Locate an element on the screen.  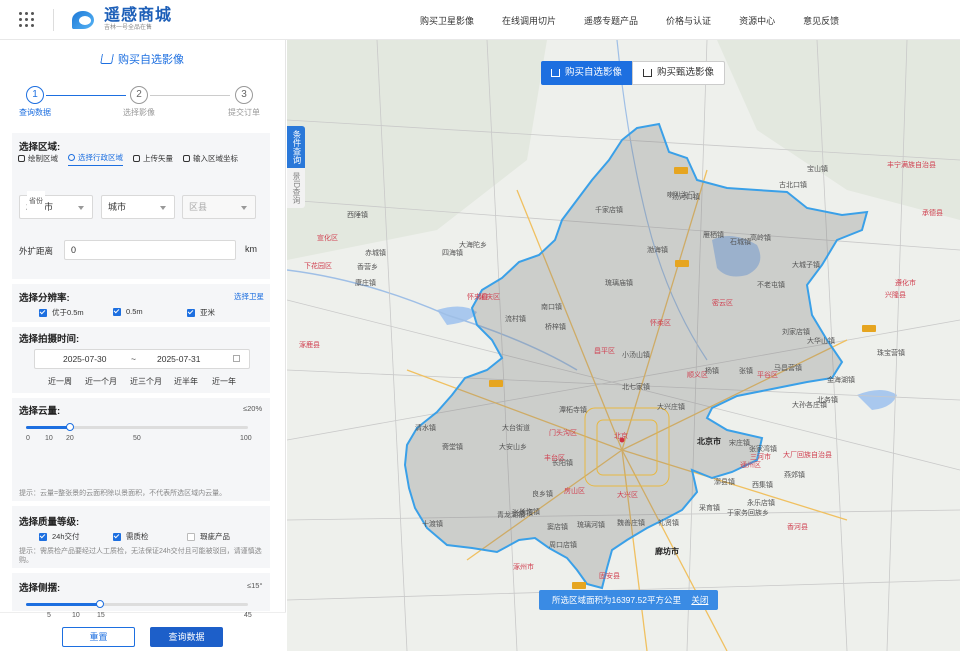
upload-icon is located at coordinates (136, 158).